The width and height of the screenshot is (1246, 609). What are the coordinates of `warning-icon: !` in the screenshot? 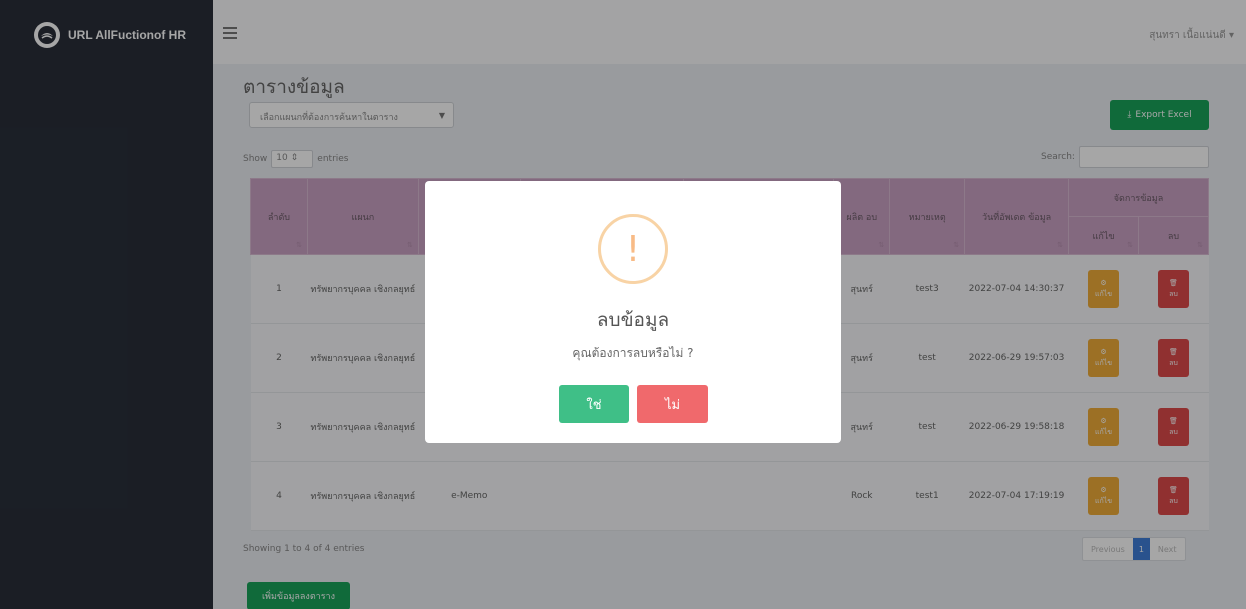 It's located at (633, 249).